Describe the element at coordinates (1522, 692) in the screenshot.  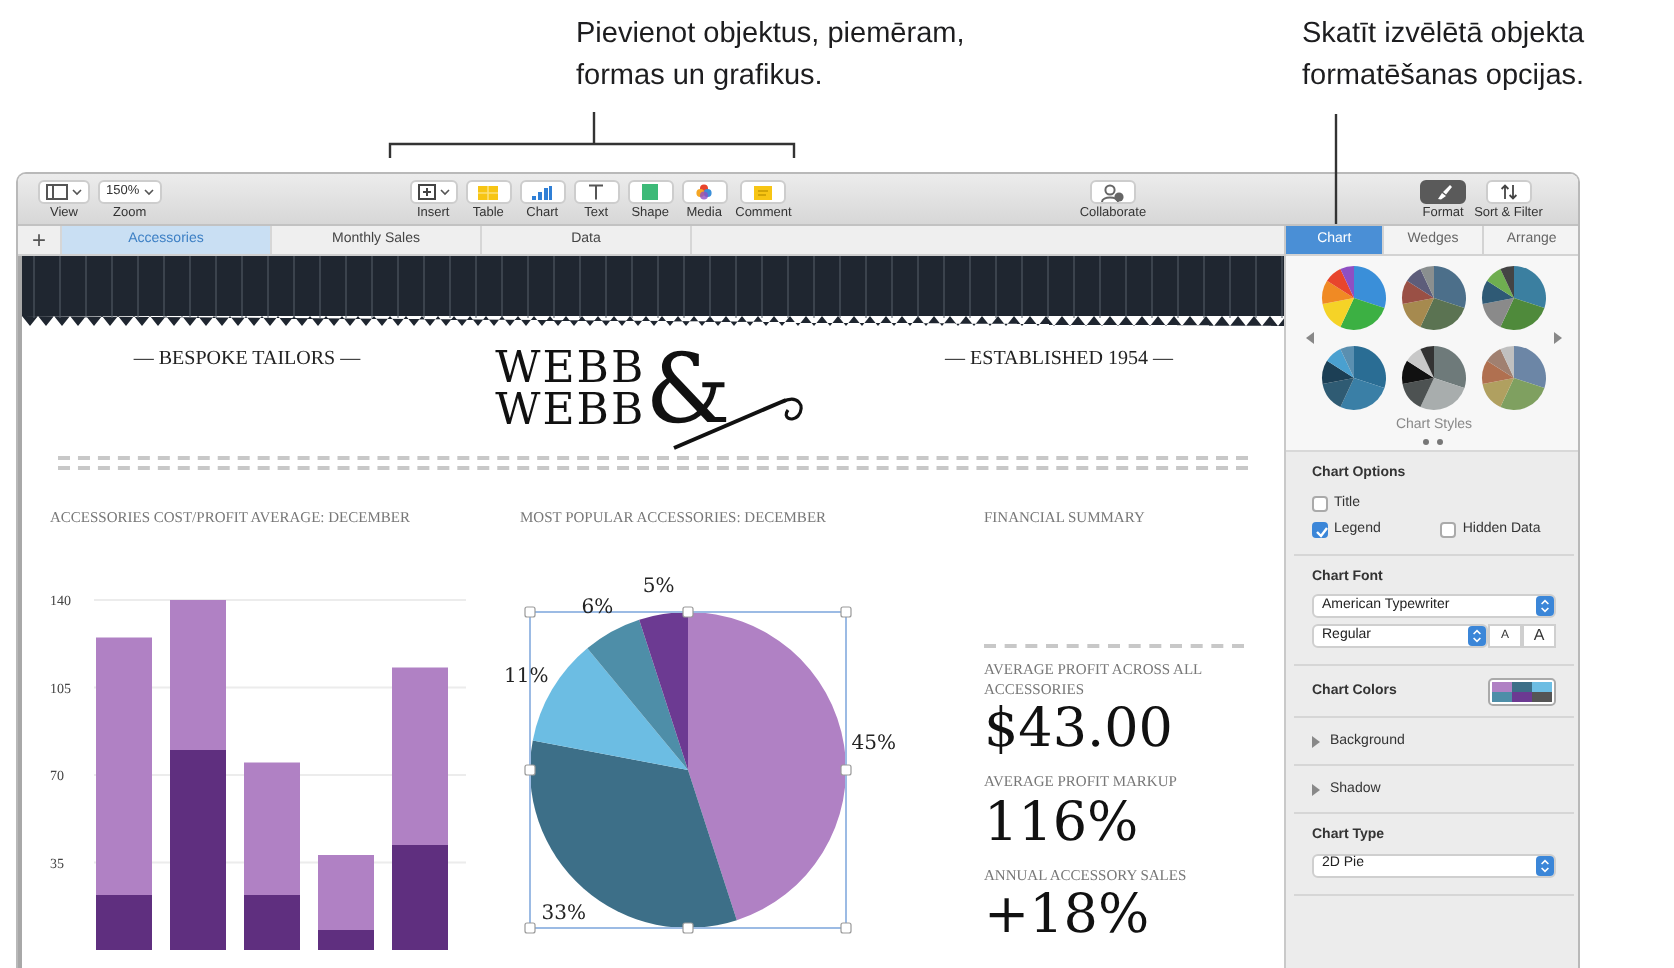
I see `color-swatch-button` at that location.